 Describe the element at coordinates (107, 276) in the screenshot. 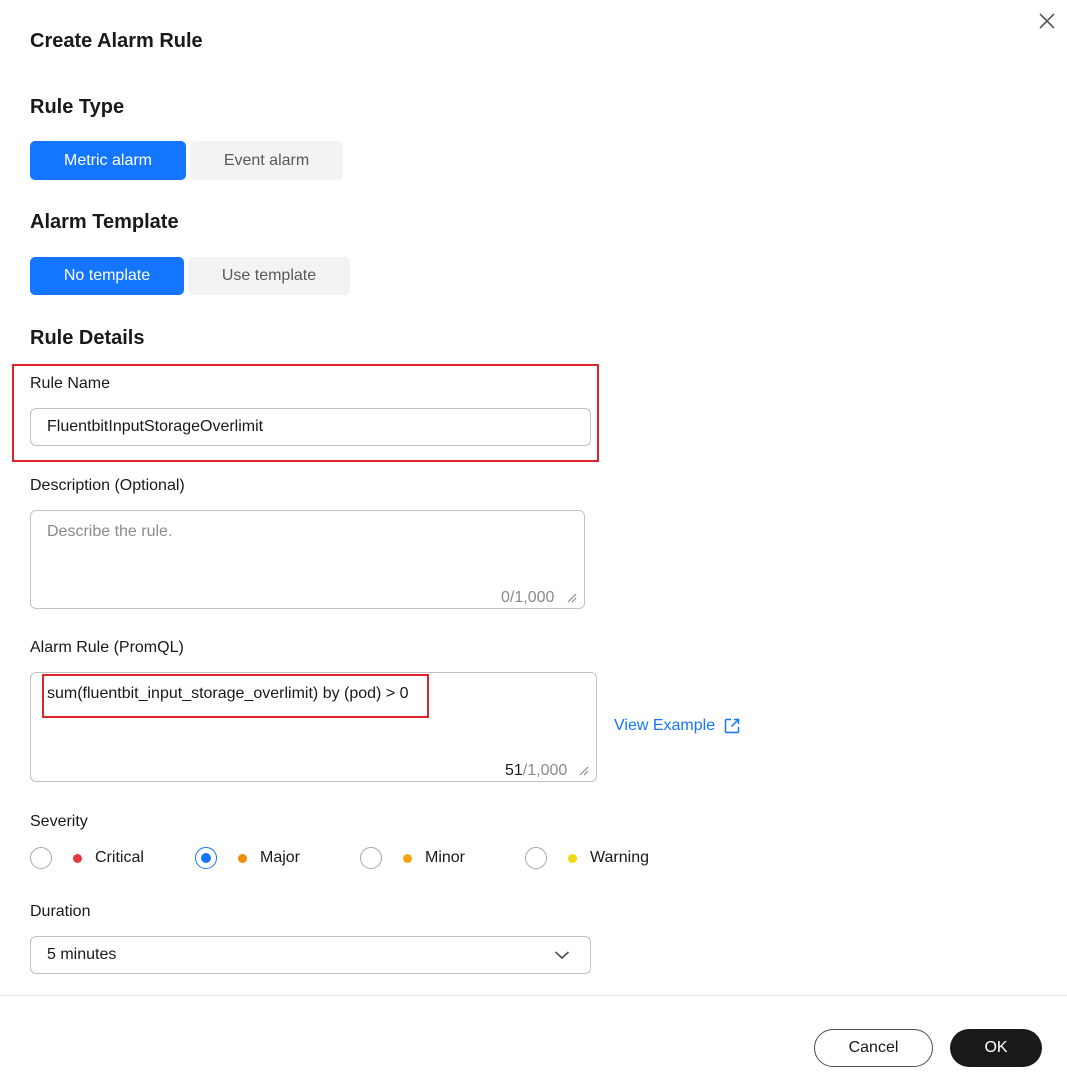

I see `no-template-button: No template` at that location.